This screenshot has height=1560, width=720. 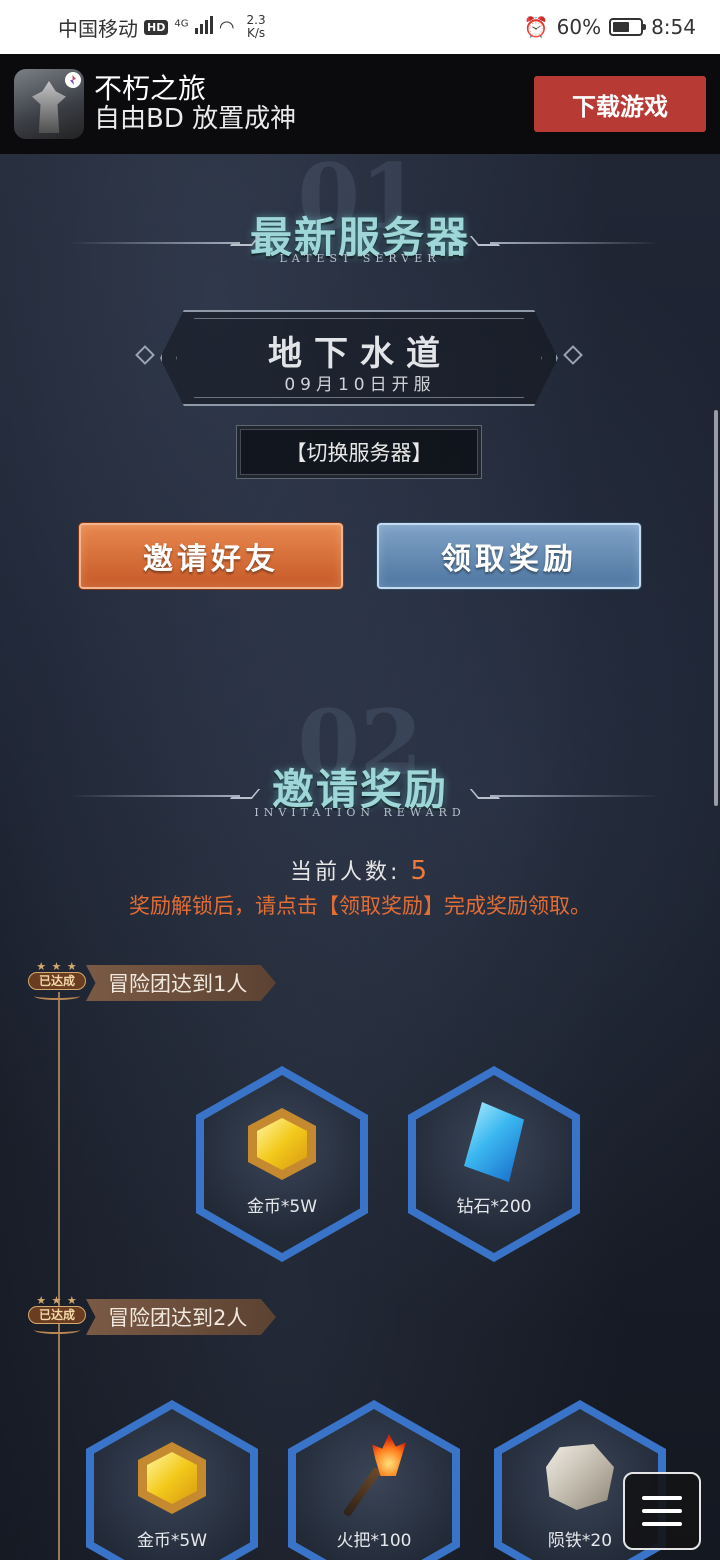 I want to click on floating-menu-button, so click(x=662, y=1511).